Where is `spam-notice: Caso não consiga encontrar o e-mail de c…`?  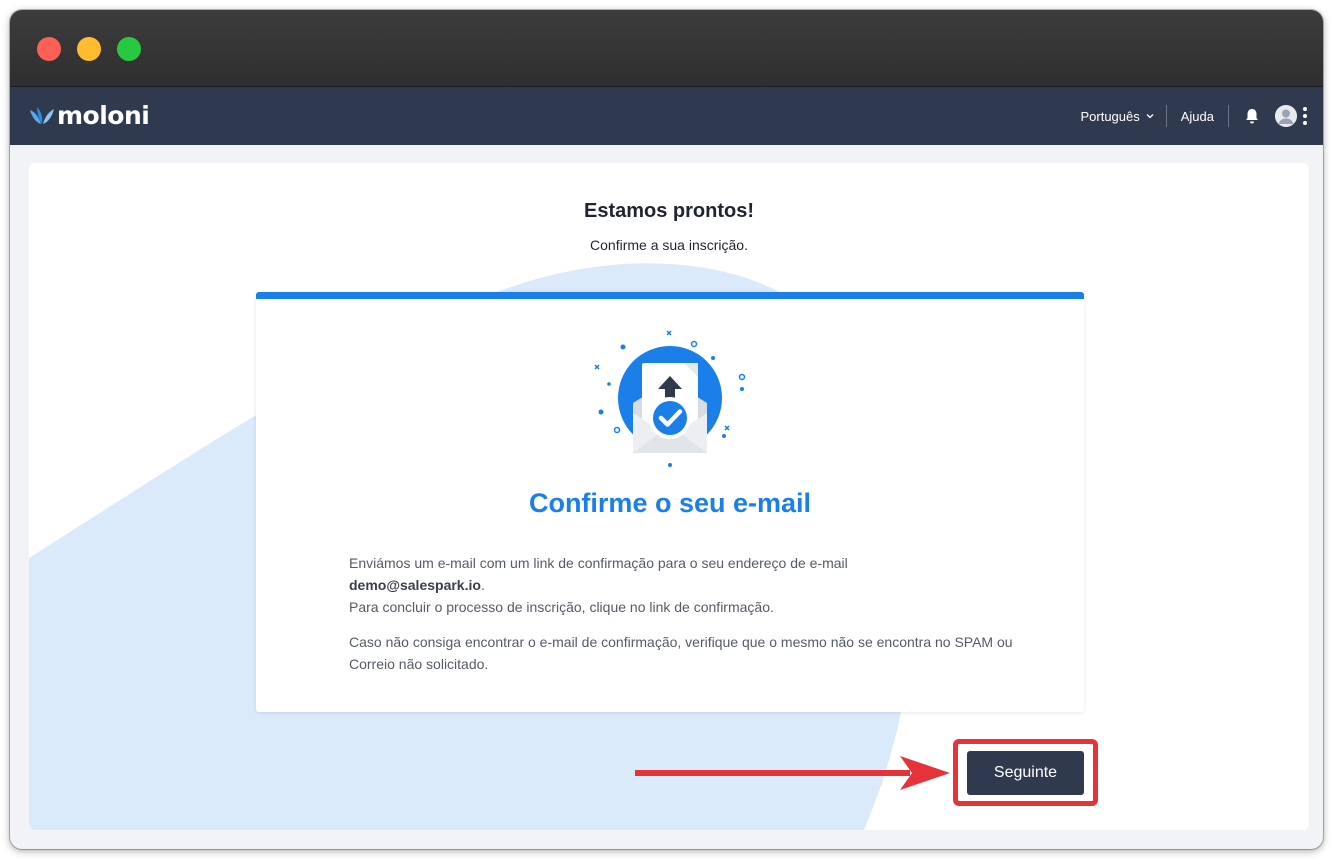 spam-notice: Caso não consiga encontrar o e-mail de c… is located at coordinates (681, 653).